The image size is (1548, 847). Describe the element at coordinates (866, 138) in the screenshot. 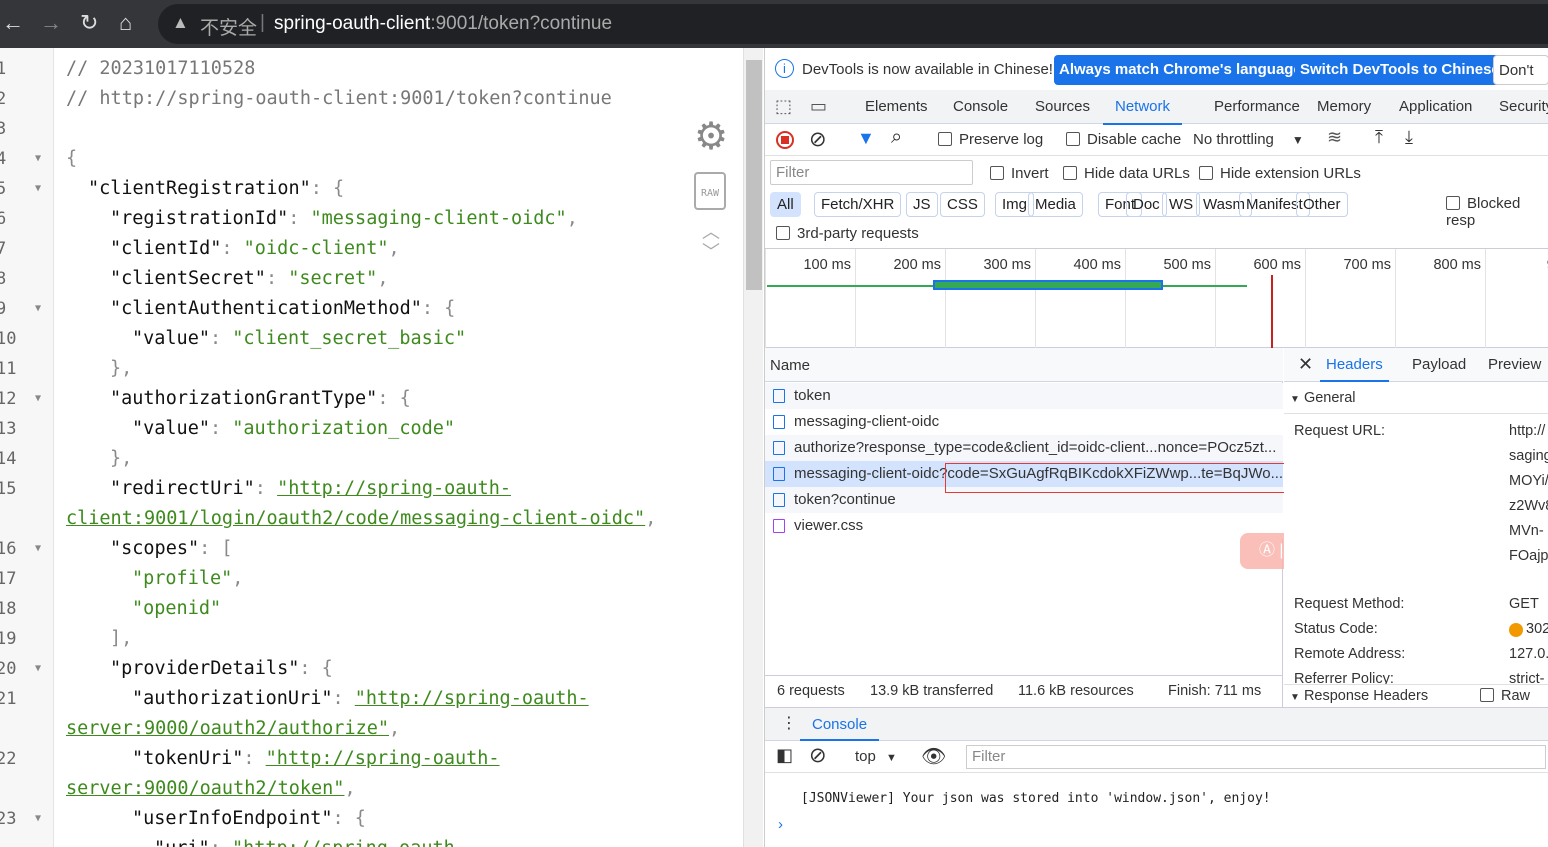

I see `filter-icon: ▼` at that location.